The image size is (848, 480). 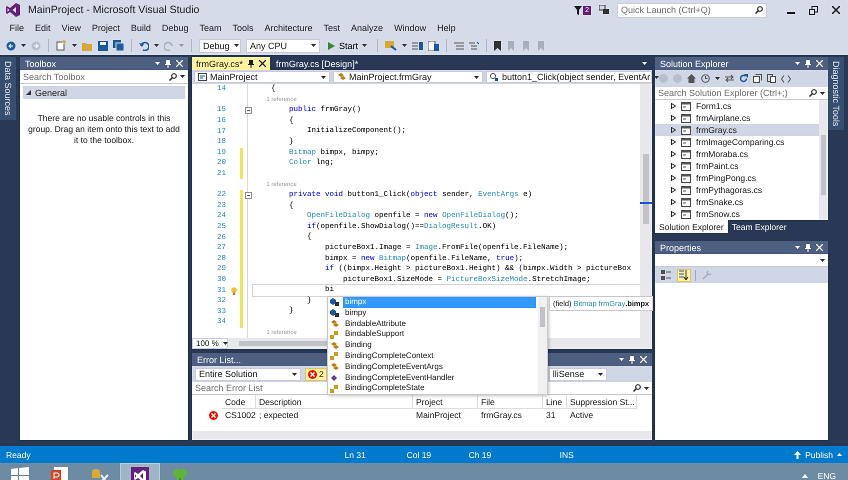 What do you see at coordinates (581, 415) in the screenshot?
I see `table-cell-text: Active` at bounding box center [581, 415].